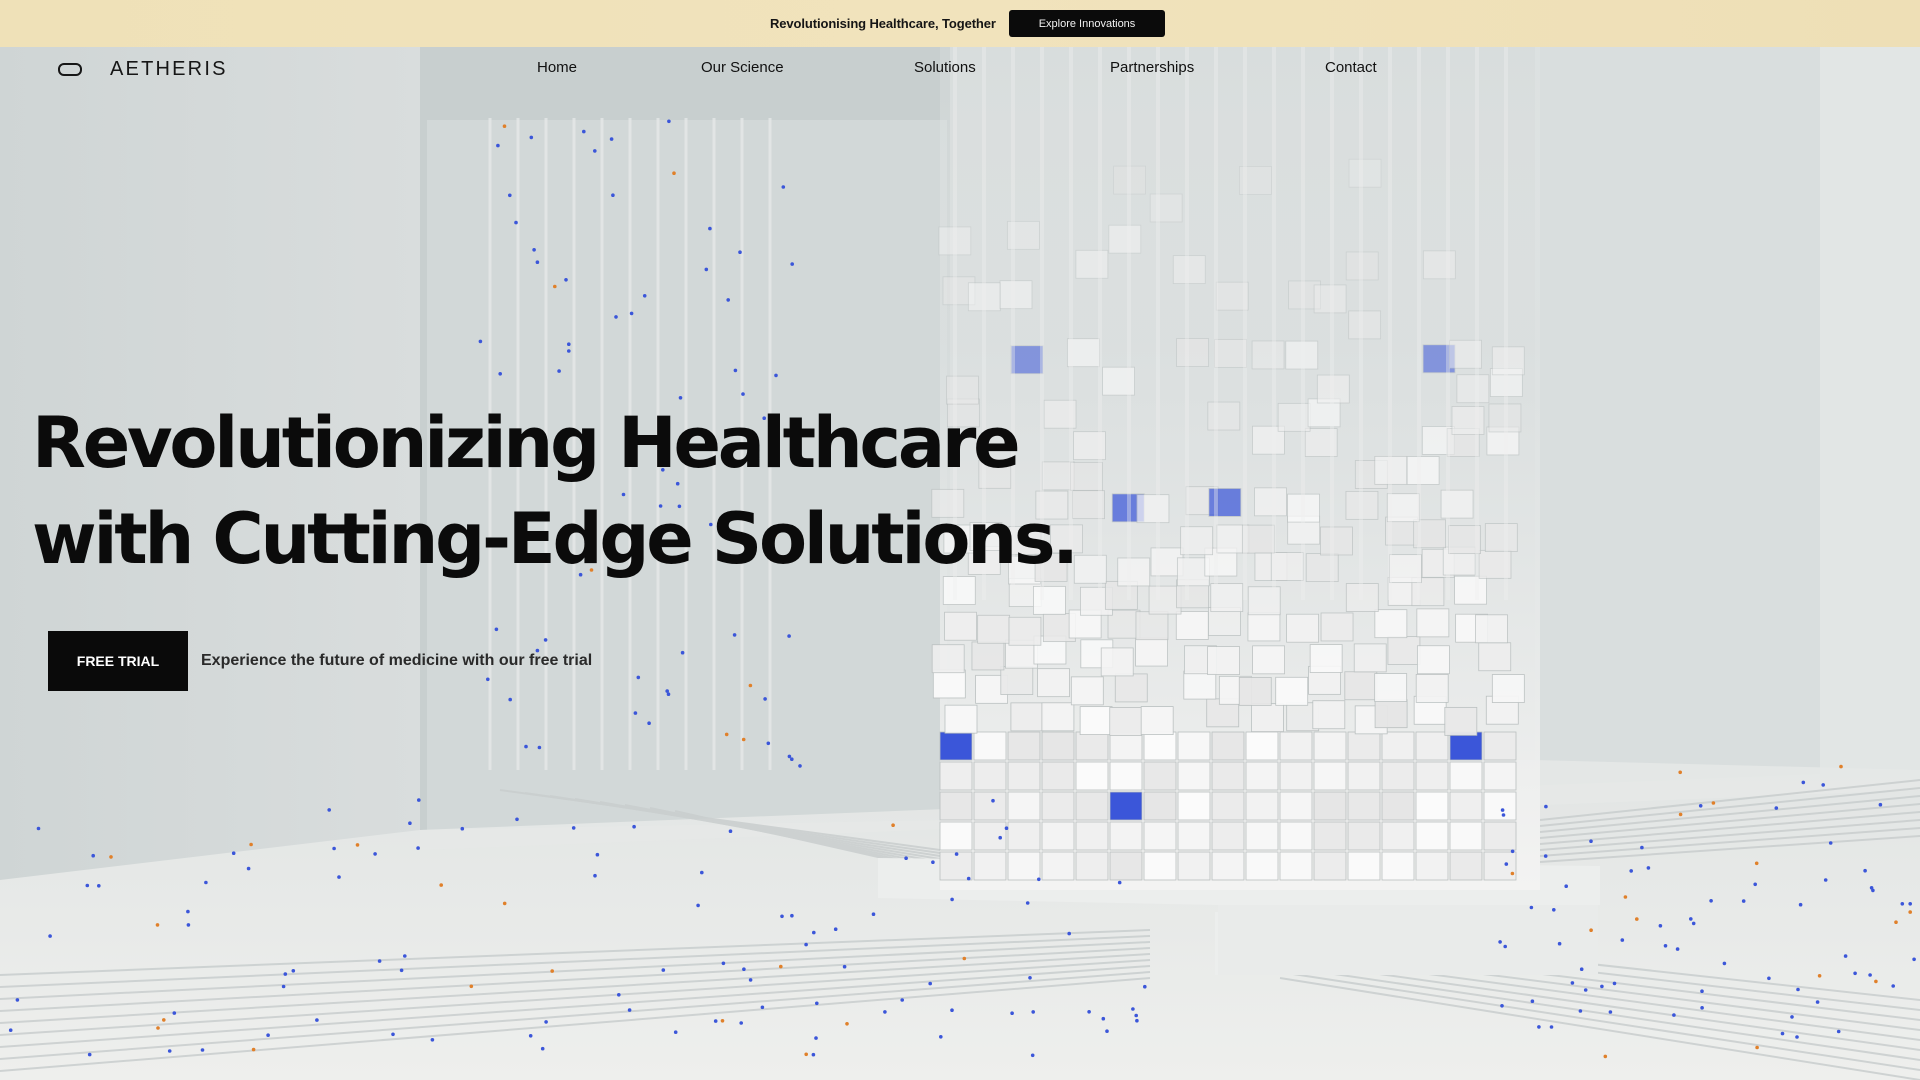 Image resolution: width=1920 pixels, height=1080 pixels. I want to click on rounded-rectangle-logo-icon, so click(70, 69).